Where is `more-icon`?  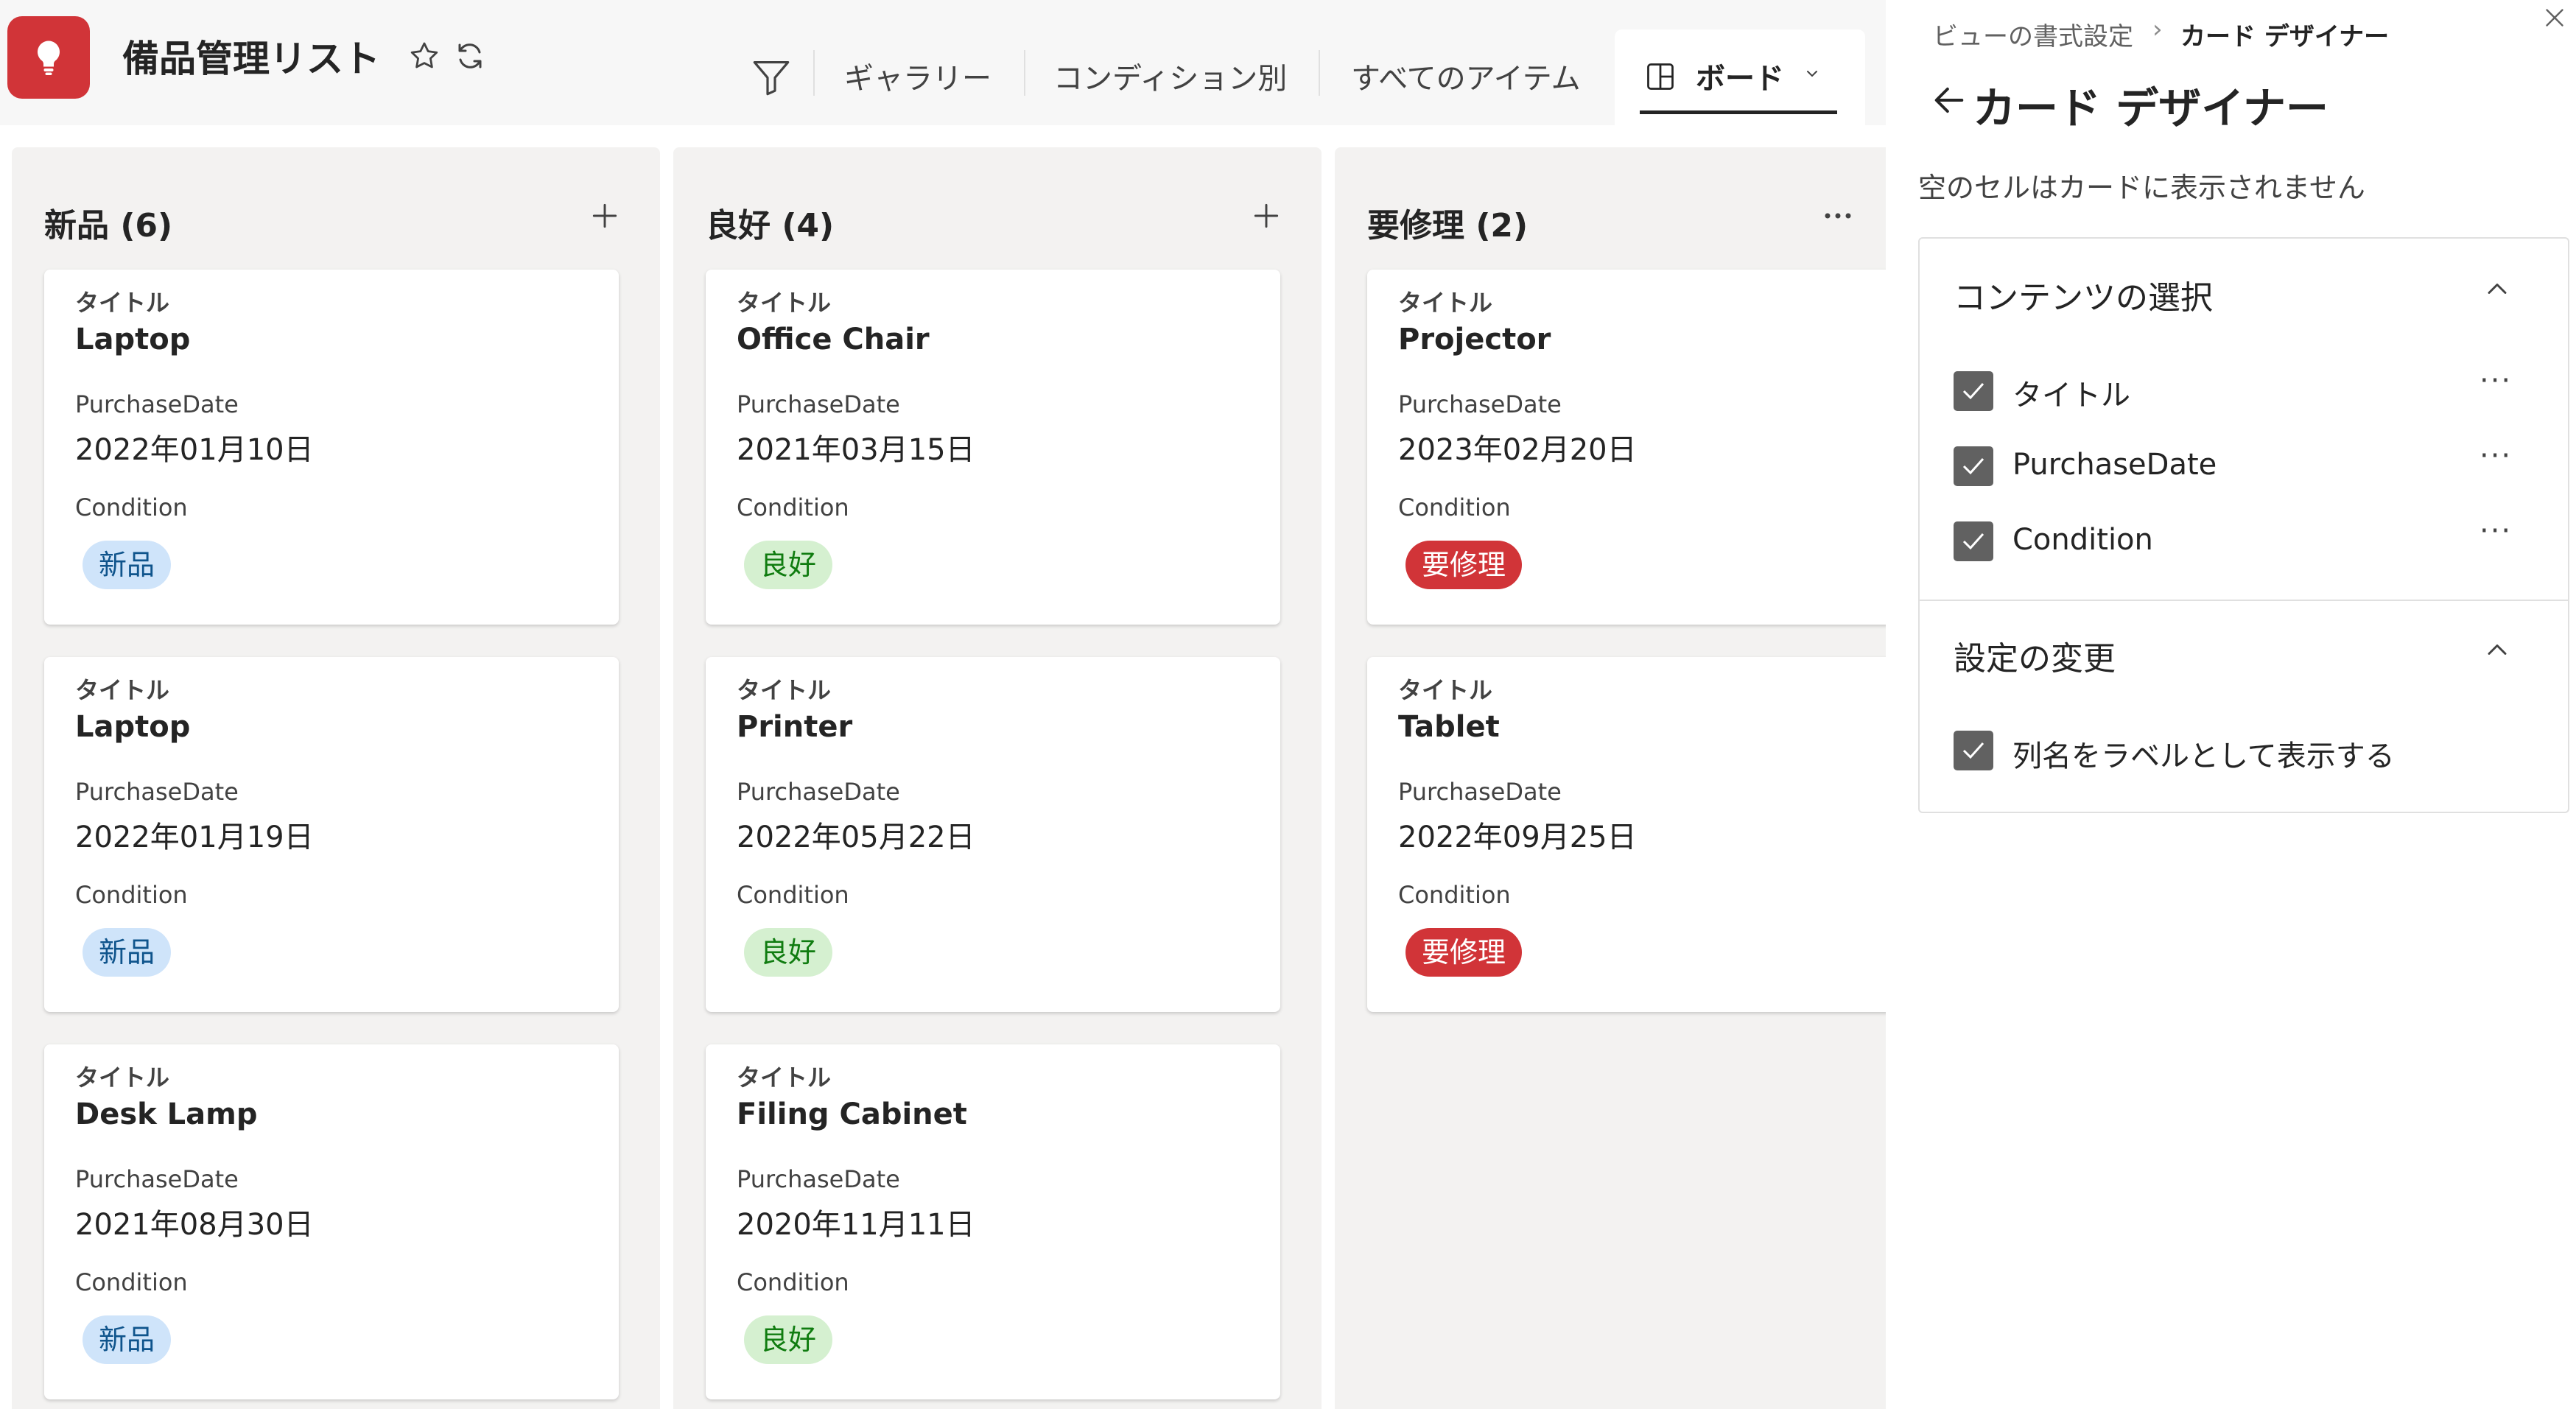 more-icon is located at coordinates (1838, 216).